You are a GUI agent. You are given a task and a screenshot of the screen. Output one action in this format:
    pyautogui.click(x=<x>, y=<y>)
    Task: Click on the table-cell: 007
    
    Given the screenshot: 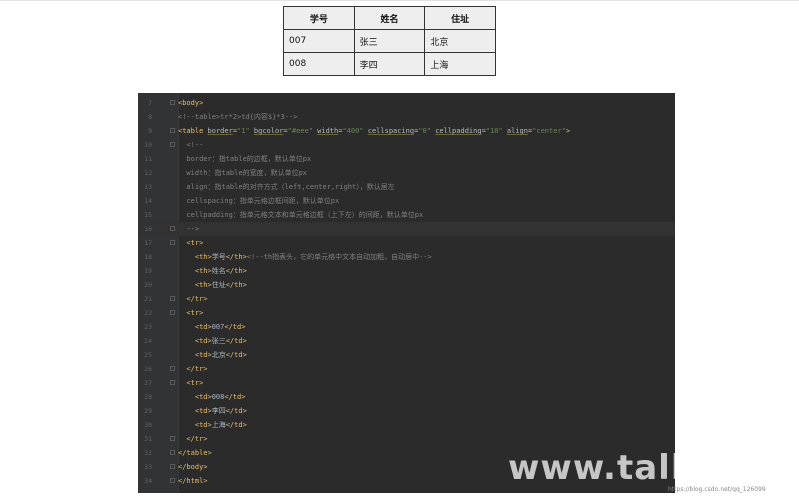 What is the action you would take?
    pyautogui.click(x=319, y=41)
    